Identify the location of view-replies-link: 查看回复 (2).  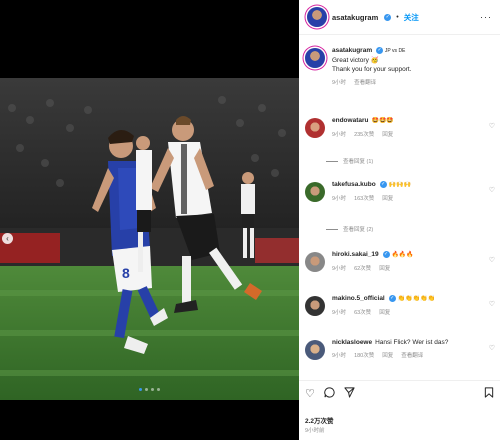
(349, 229).